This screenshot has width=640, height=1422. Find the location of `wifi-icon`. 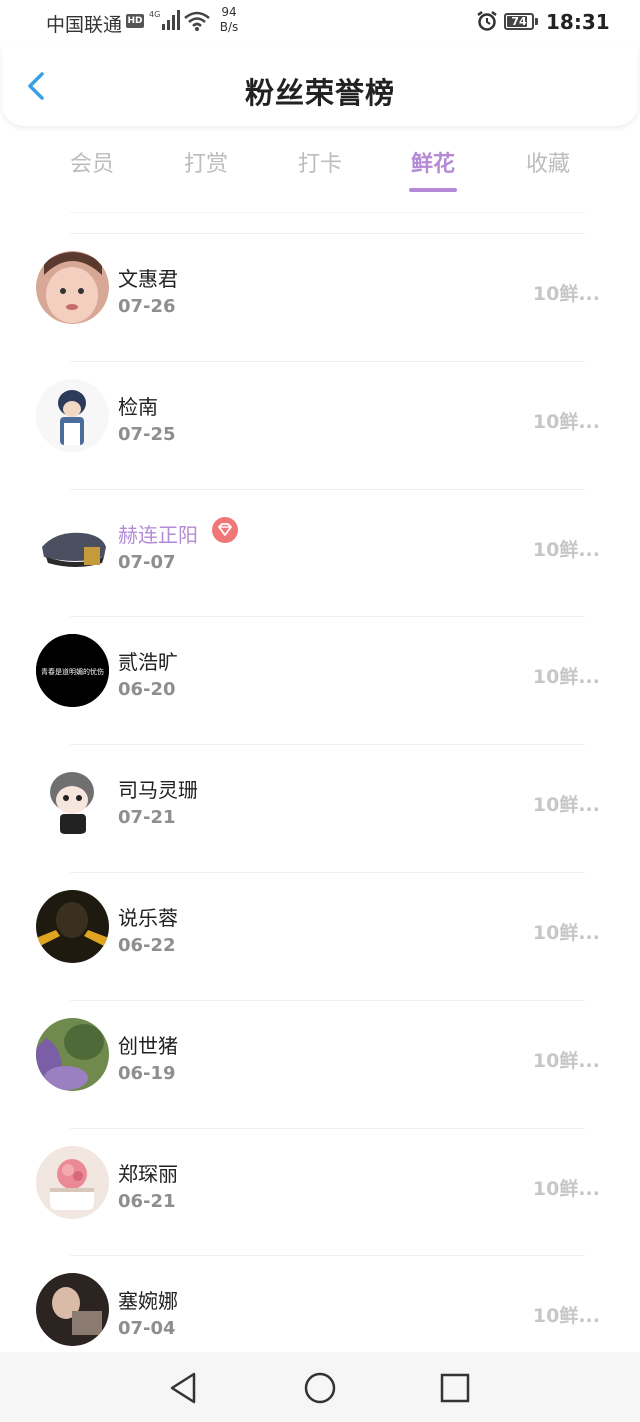

wifi-icon is located at coordinates (197, 21).